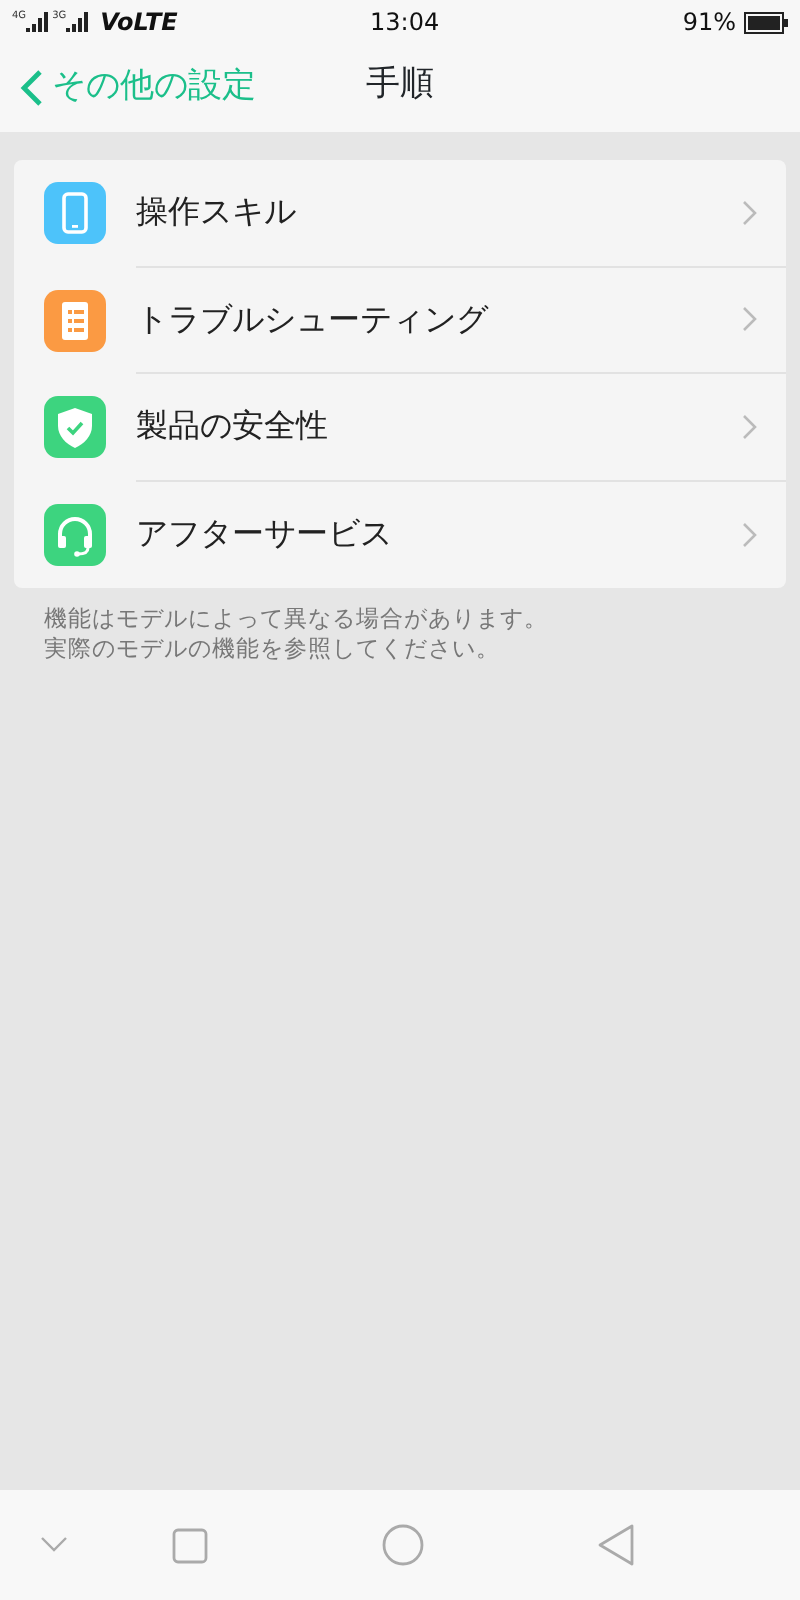  What do you see at coordinates (400, 534) in the screenshot?
I see `menu-item: アフターサービス` at bounding box center [400, 534].